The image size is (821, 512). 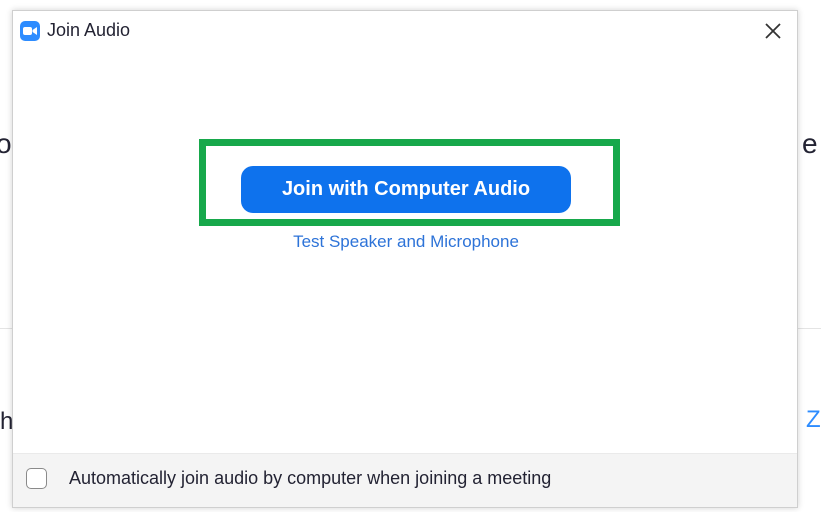 What do you see at coordinates (405, 31) in the screenshot?
I see `dialog-titlebar: Join Audio` at bounding box center [405, 31].